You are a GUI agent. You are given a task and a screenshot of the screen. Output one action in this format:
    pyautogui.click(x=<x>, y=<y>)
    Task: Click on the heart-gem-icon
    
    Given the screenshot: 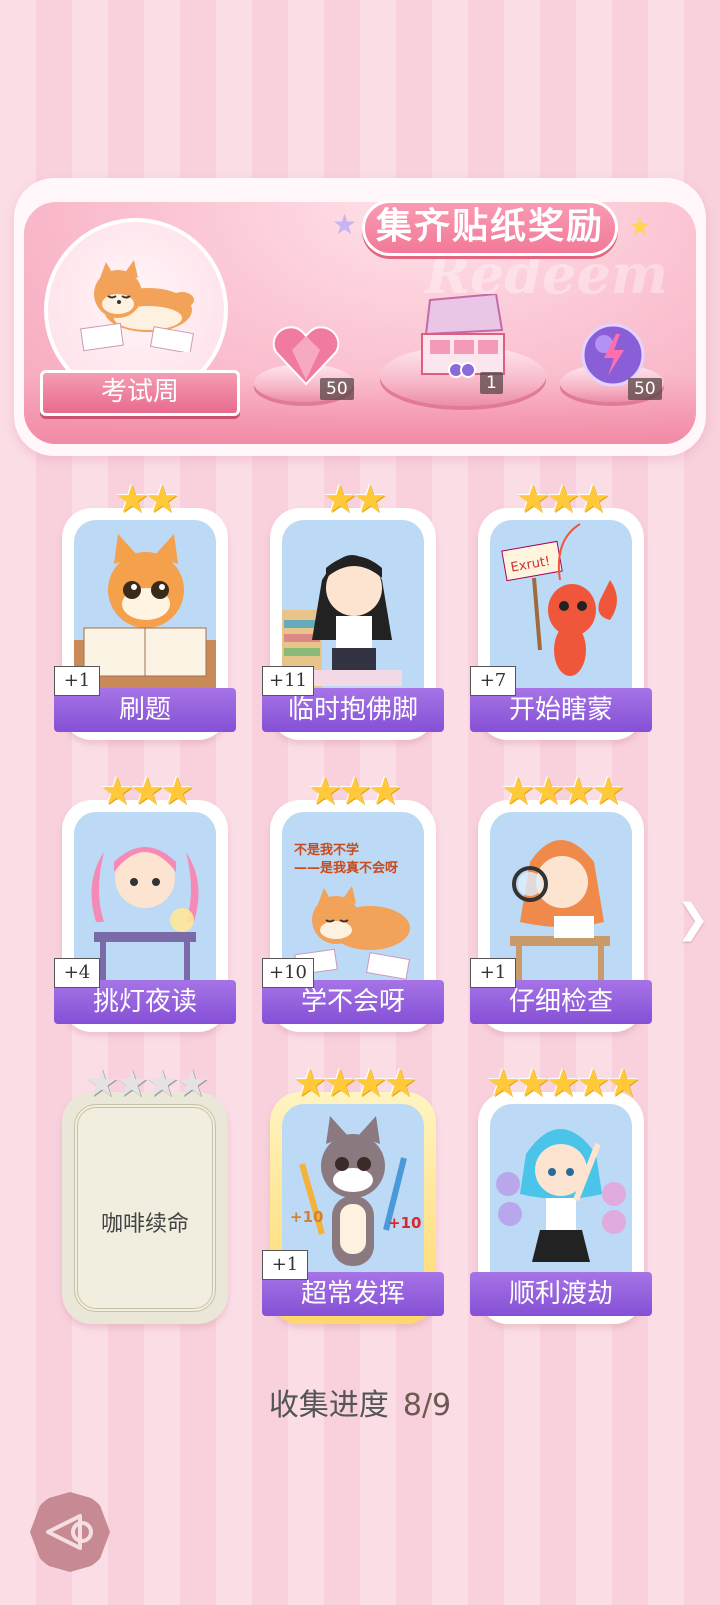 What is the action you would take?
    pyautogui.click(x=306, y=355)
    